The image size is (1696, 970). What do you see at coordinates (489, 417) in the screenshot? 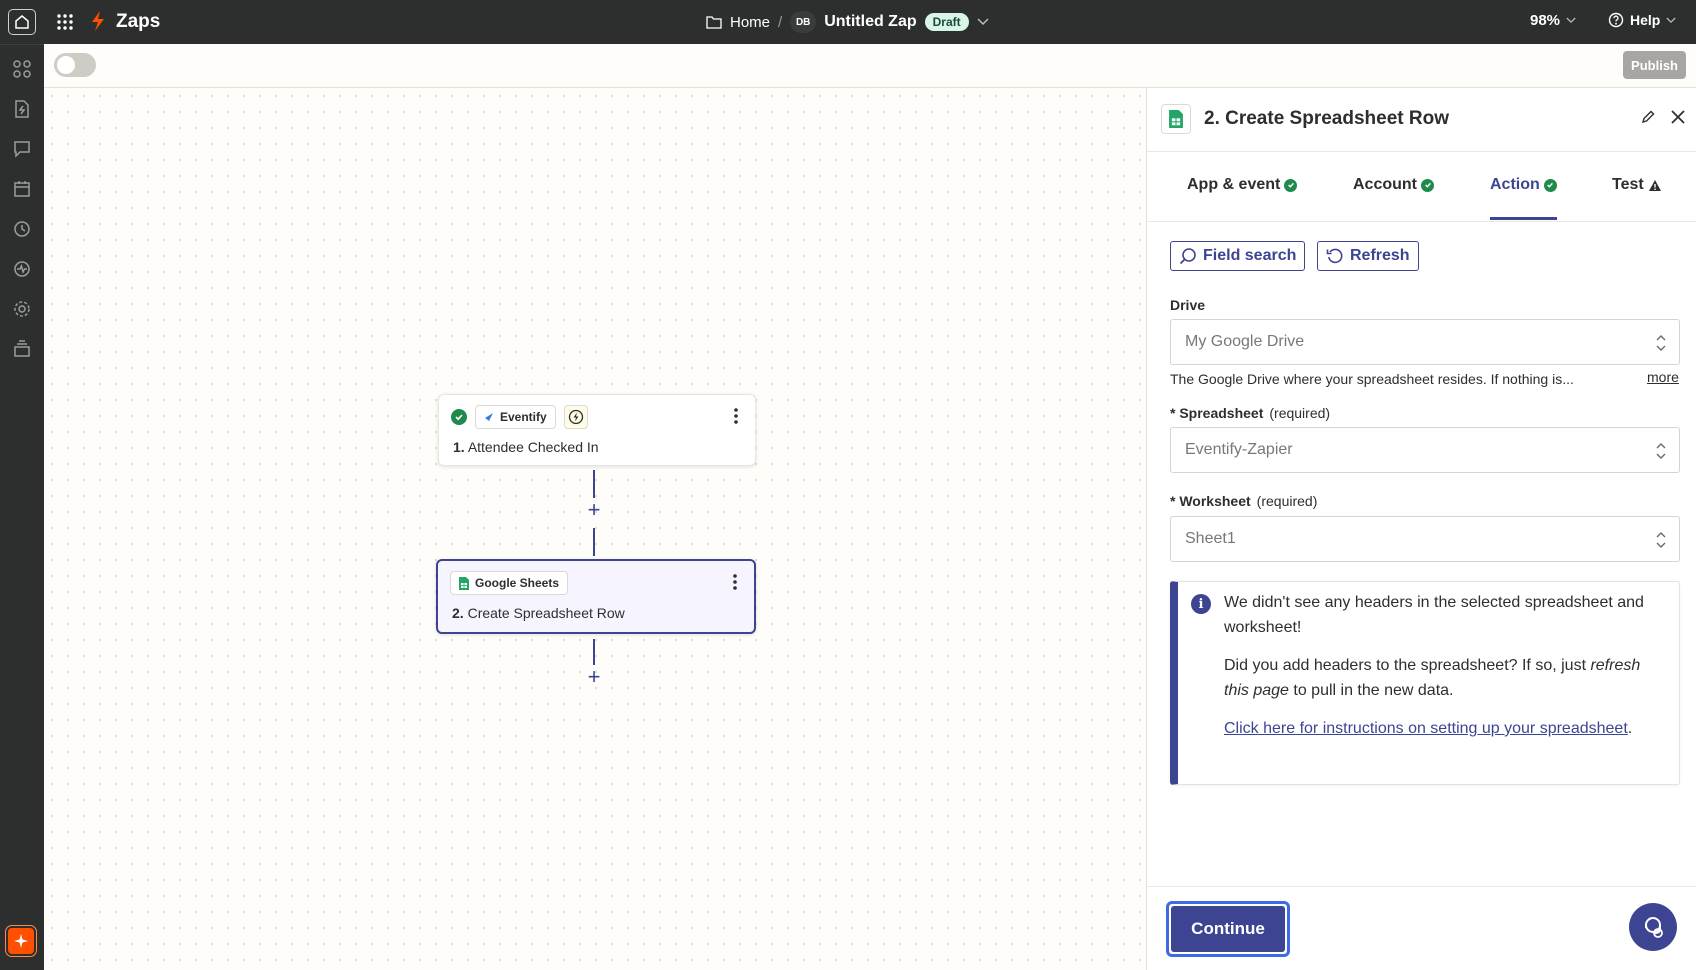
I see `eventify-logo-icon` at bounding box center [489, 417].